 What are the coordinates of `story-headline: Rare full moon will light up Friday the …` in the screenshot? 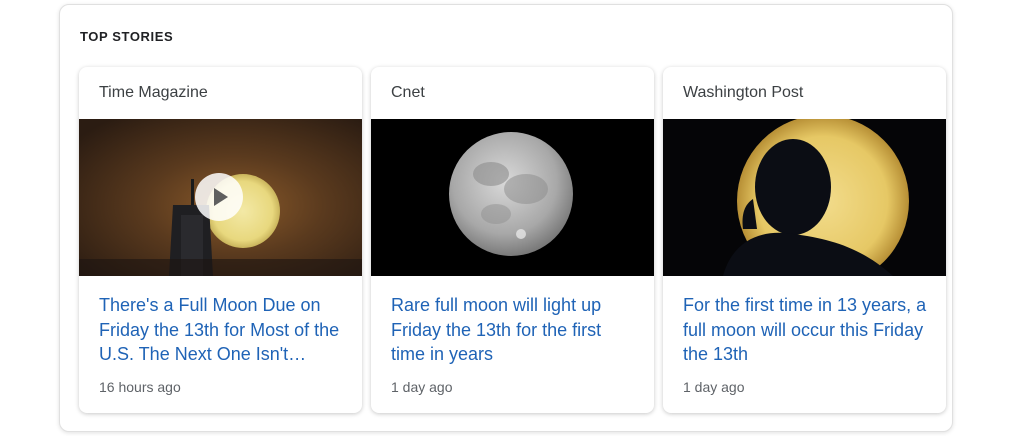 It's located at (513, 330).